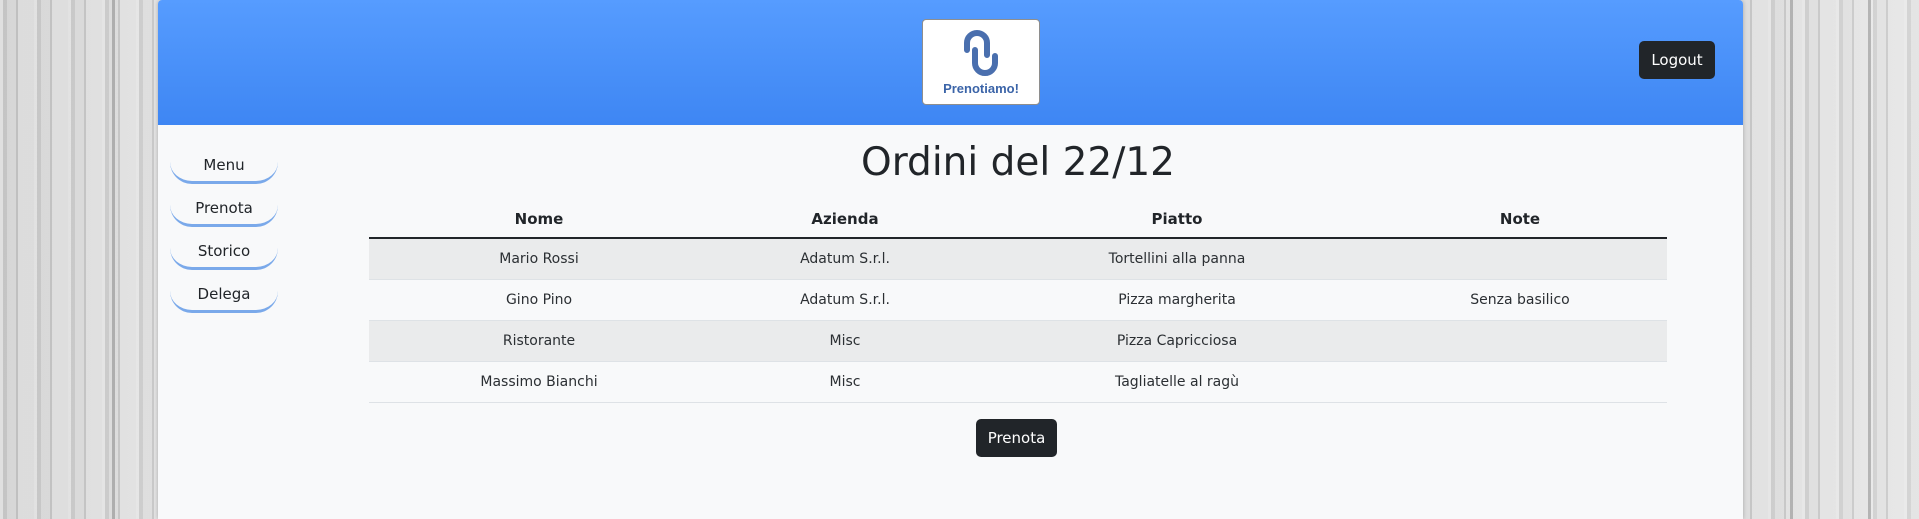  I want to click on sidebar-item-prenota: Prenota, so click(224, 209).